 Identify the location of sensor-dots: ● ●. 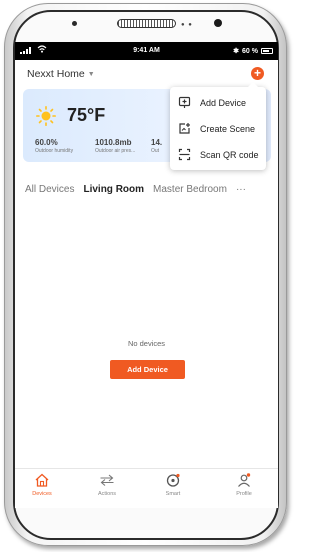
(187, 25).